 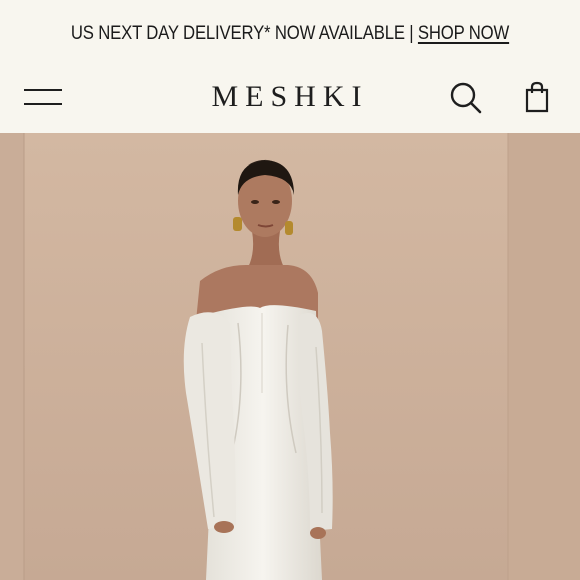 I want to click on shopping-bag-icon, so click(x=537, y=97).